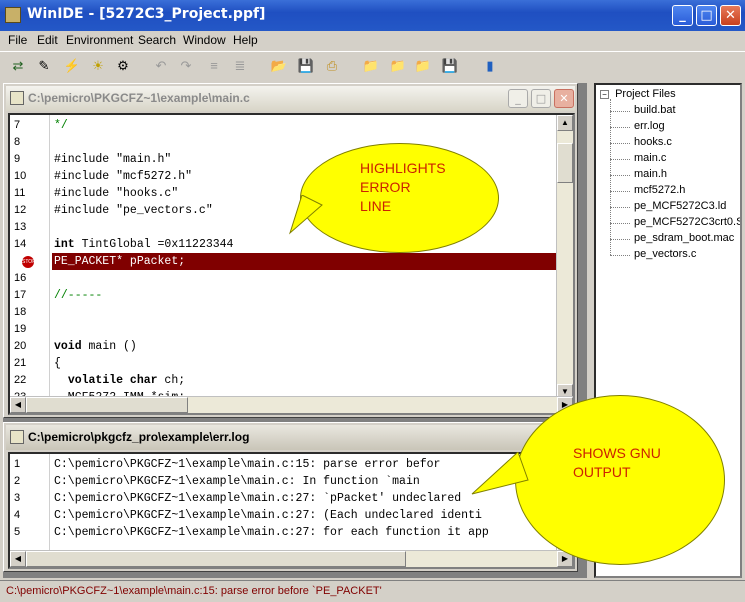 The image size is (745, 602). What do you see at coordinates (18, 66) in the screenshot?
I see `connect-icon: ⇄` at bounding box center [18, 66].